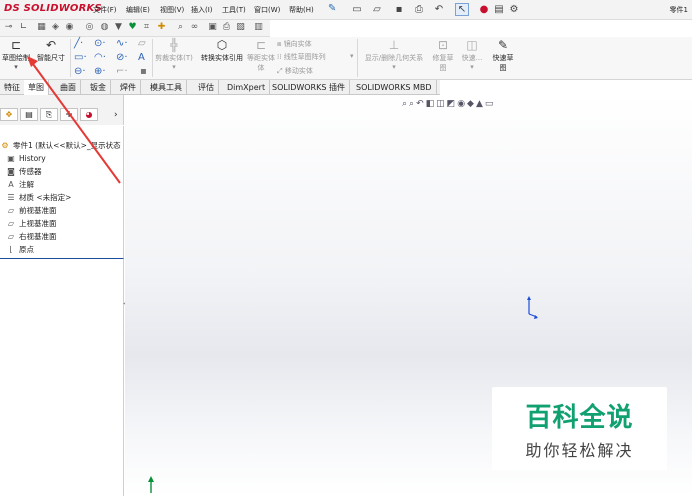  What do you see at coordinates (89, 27) in the screenshot?
I see `target-icon: ◎` at bounding box center [89, 27].